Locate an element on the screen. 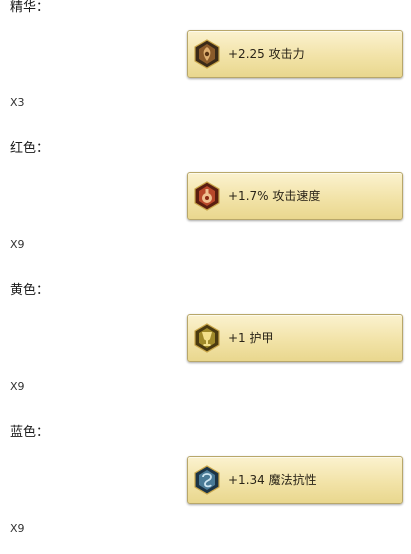  rune-card-quintessence: +2.25 攻击力 is located at coordinates (295, 54).